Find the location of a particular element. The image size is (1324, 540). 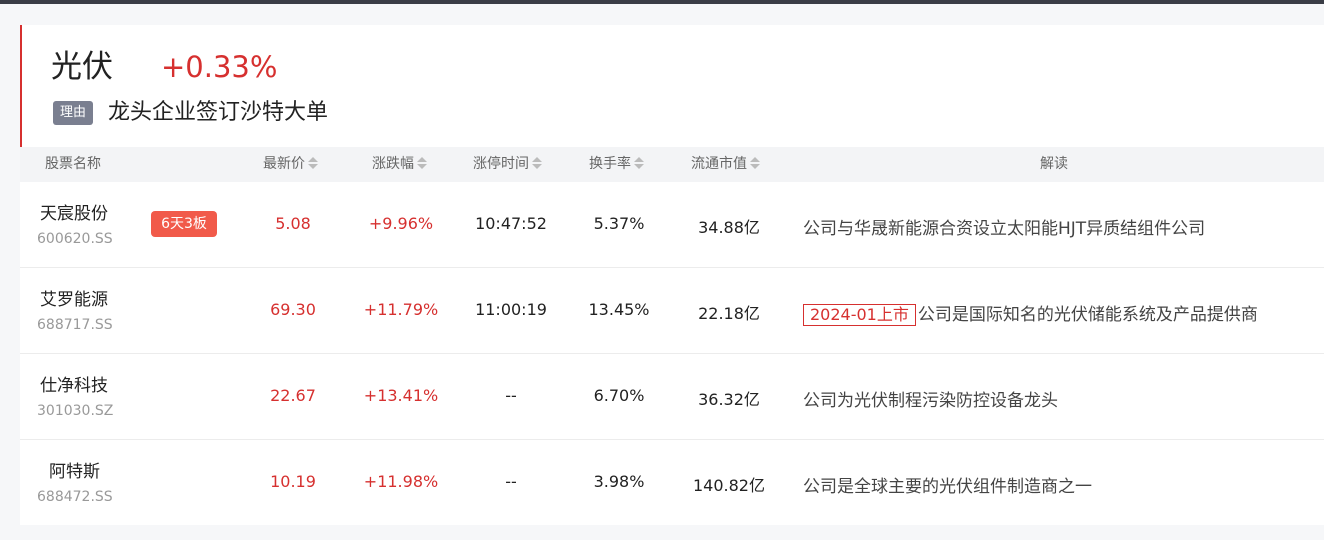

turnover-cell: 3.98% is located at coordinates (619, 481).